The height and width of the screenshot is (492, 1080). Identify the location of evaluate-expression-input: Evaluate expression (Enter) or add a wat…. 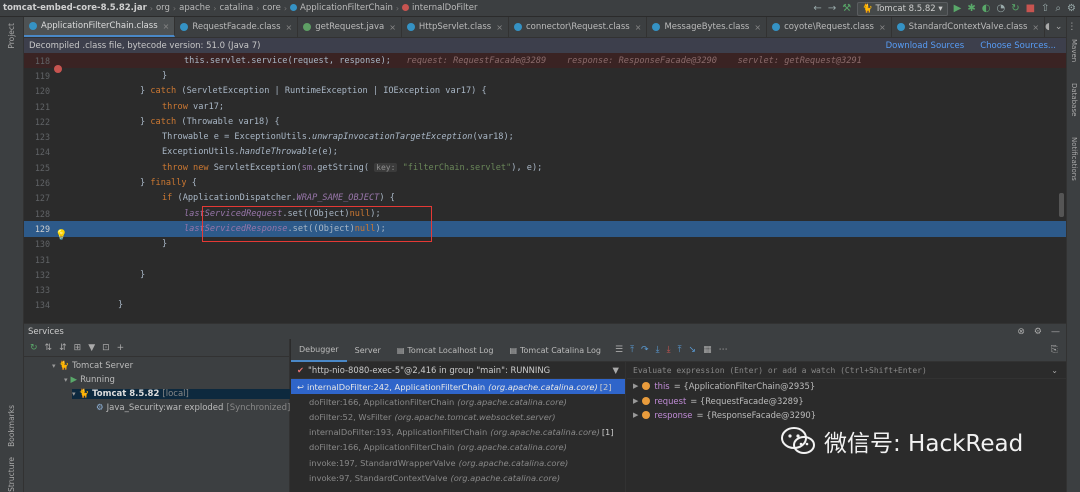
(846, 370).